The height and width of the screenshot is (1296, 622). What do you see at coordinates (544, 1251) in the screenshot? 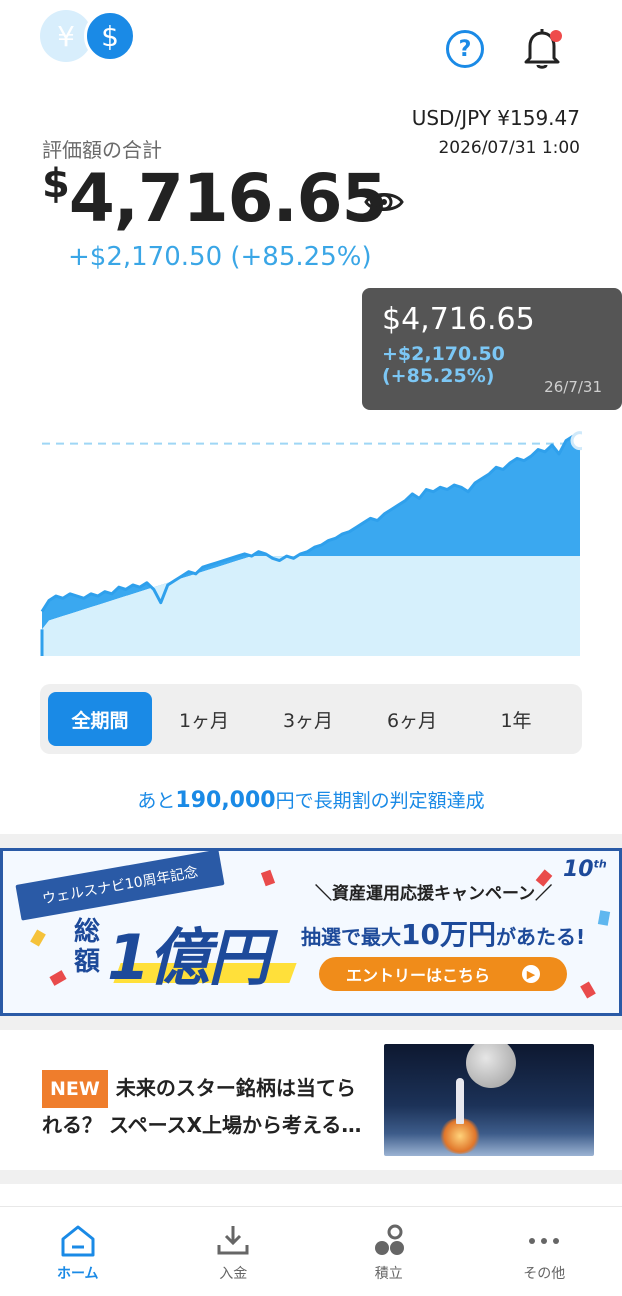
I see `nav-other: その他` at bounding box center [544, 1251].